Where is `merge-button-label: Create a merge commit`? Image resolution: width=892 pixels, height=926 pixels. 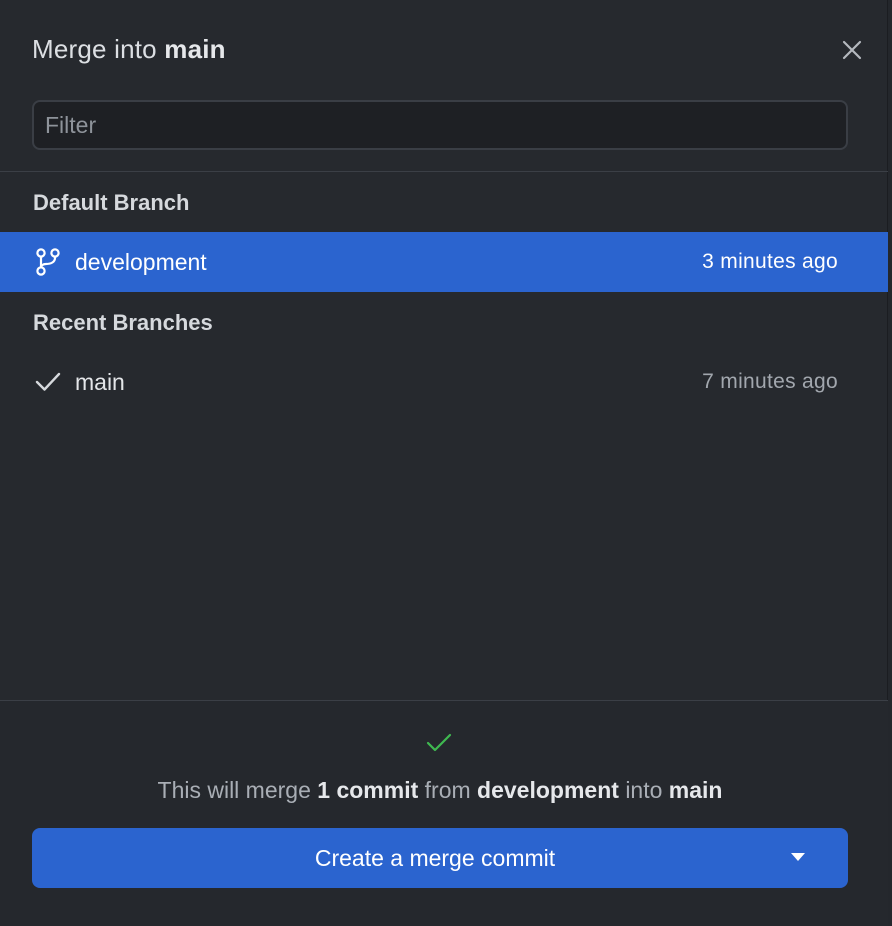 merge-button-label: Create a merge commit is located at coordinates (435, 858).